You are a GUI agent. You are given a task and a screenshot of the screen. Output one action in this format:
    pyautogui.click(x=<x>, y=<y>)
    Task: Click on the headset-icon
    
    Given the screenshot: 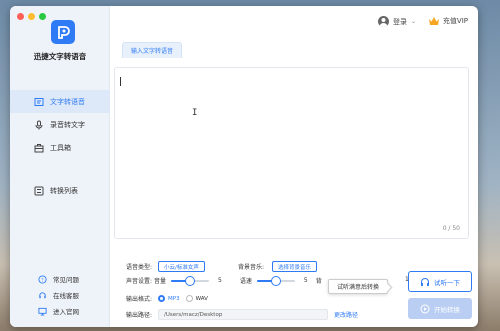 What is the action you would take?
    pyautogui.click(x=42, y=294)
    